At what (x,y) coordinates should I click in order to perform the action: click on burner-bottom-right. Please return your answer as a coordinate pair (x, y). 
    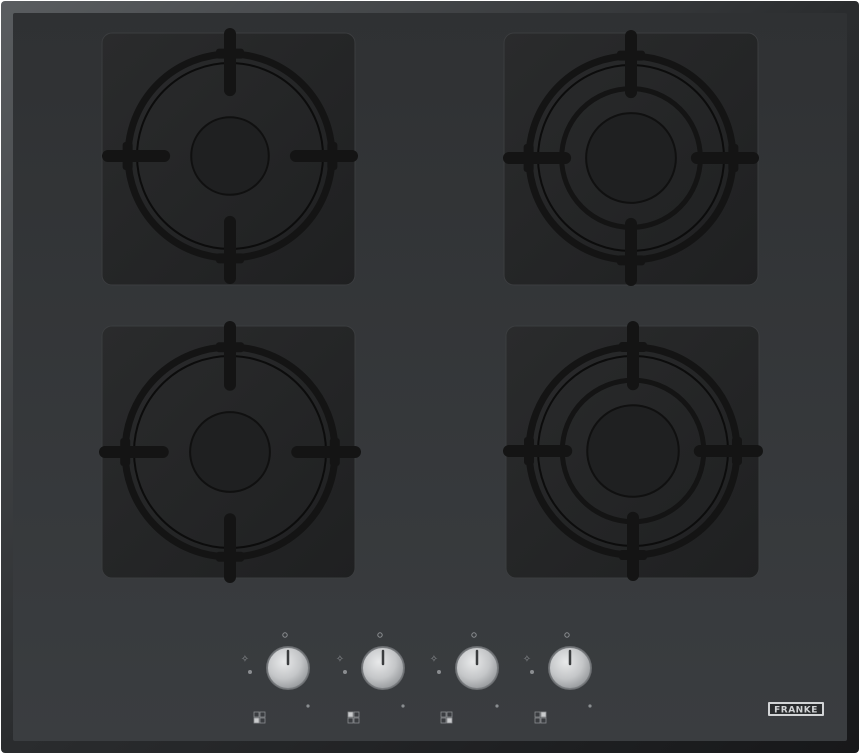
    Looking at the image, I should click on (633, 451).